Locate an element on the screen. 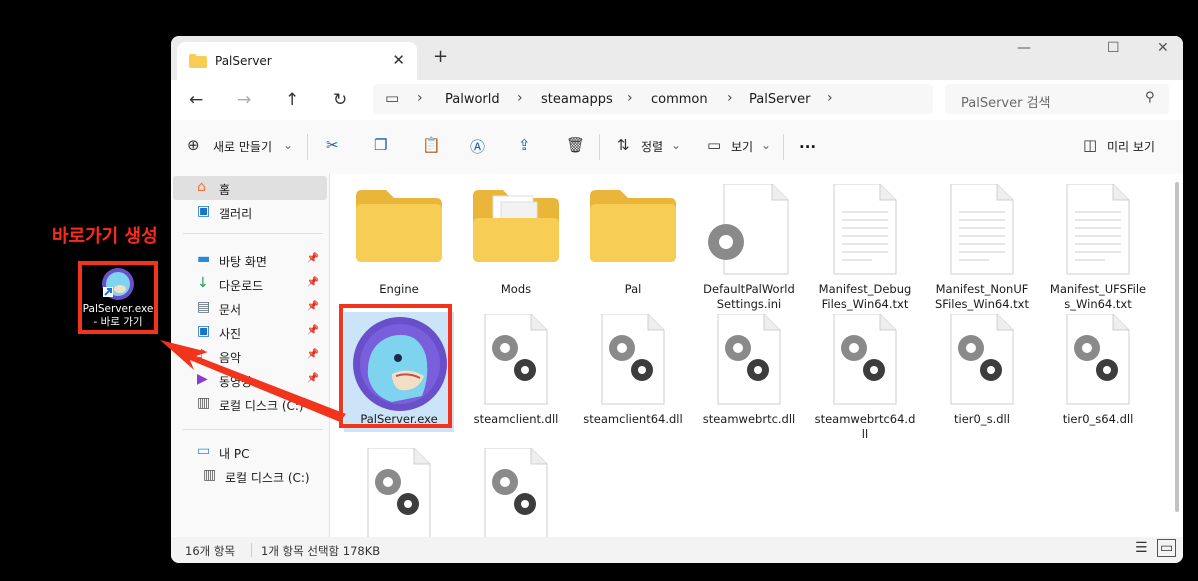  scrollbar is located at coordinates (1177, 347).